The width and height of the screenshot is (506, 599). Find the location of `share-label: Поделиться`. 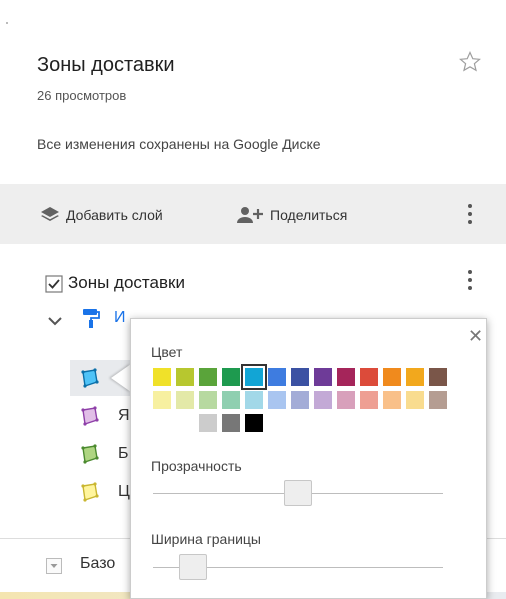

share-label: Поделиться is located at coordinates (309, 215).